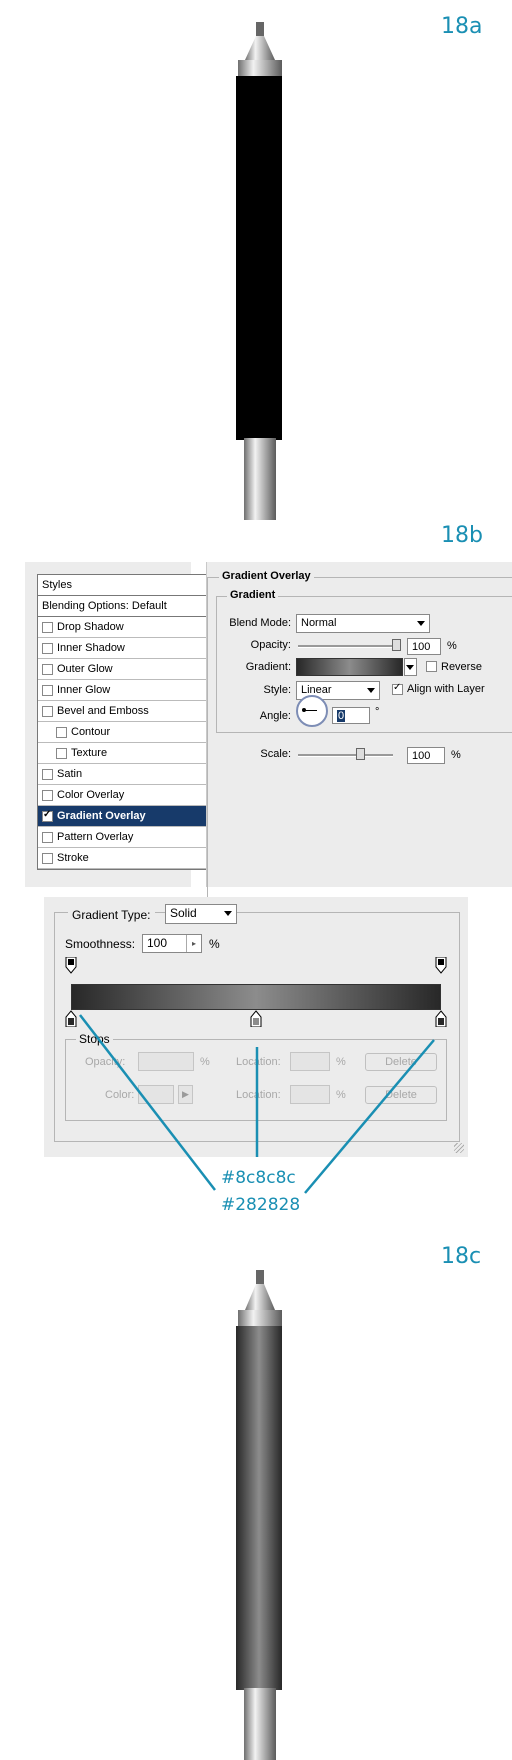 This screenshot has width=512, height=1760. I want to click on pointer-line-right, so click(369, 1116).